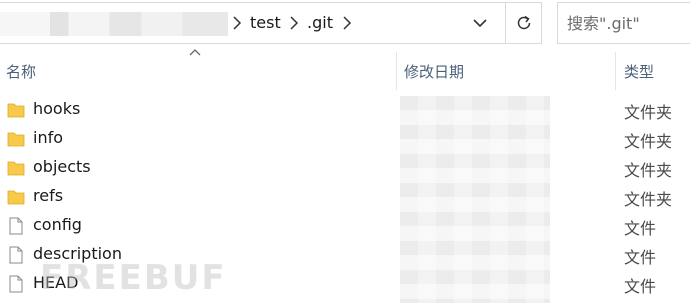 The image size is (690, 303). What do you see at coordinates (434, 72) in the screenshot?
I see `column-header-label: 修改日期` at bounding box center [434, 72].